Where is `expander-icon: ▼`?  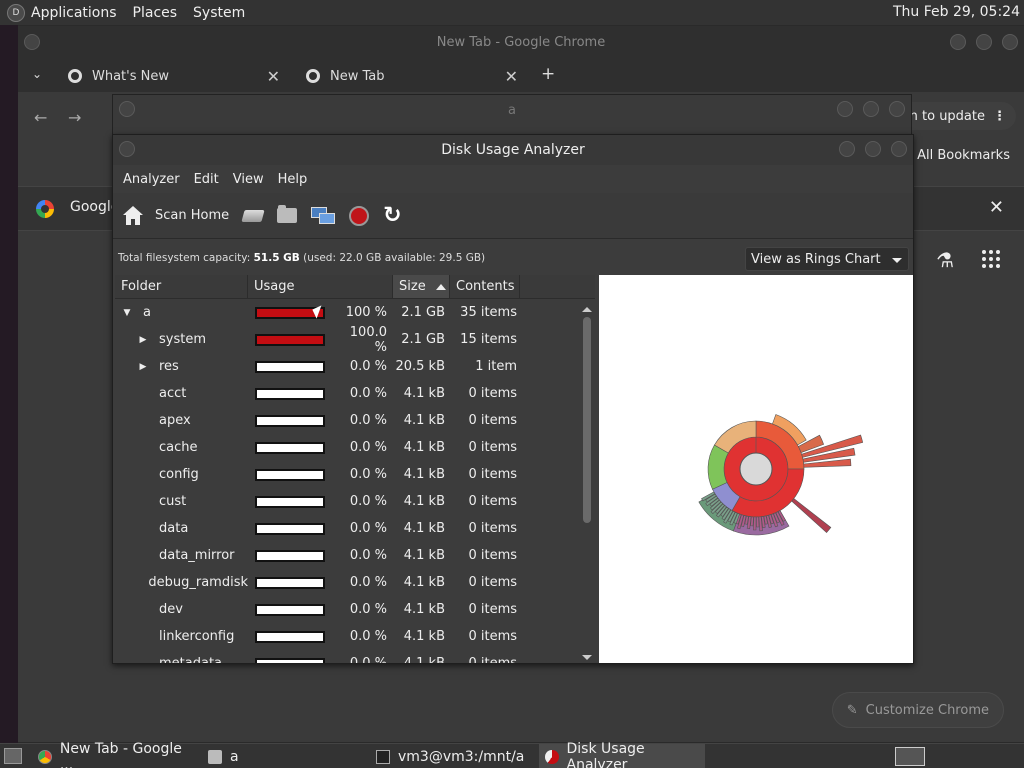
expander-icon: ▼ is located at coordinates (127, 313).